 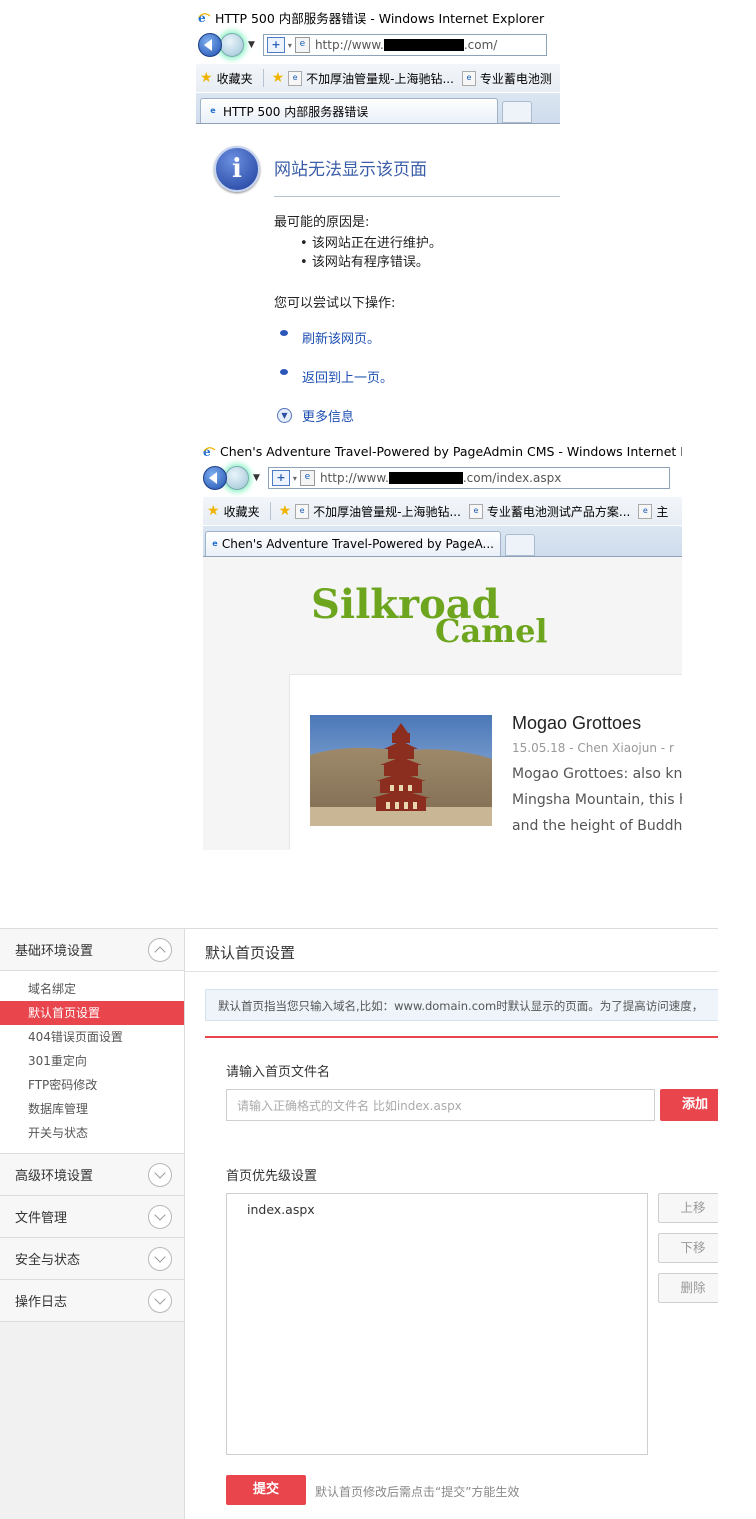 What do you see at coordinates (92, 1259) in the screenshot?
I see `sidebar-section-security: 安全与状态` at bounding box center [92, 1259].